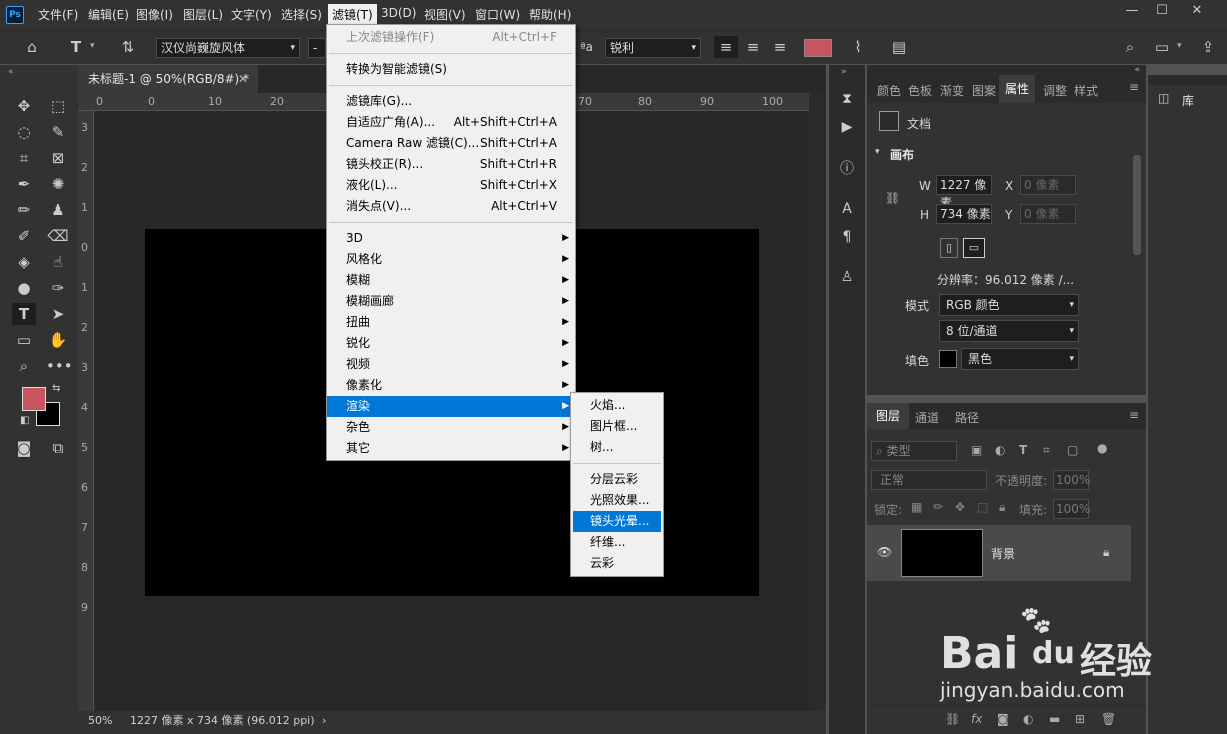  Describe the element at coordinates (892, 198) in the screenshot. I see `link-icon: ⛓` at that location.